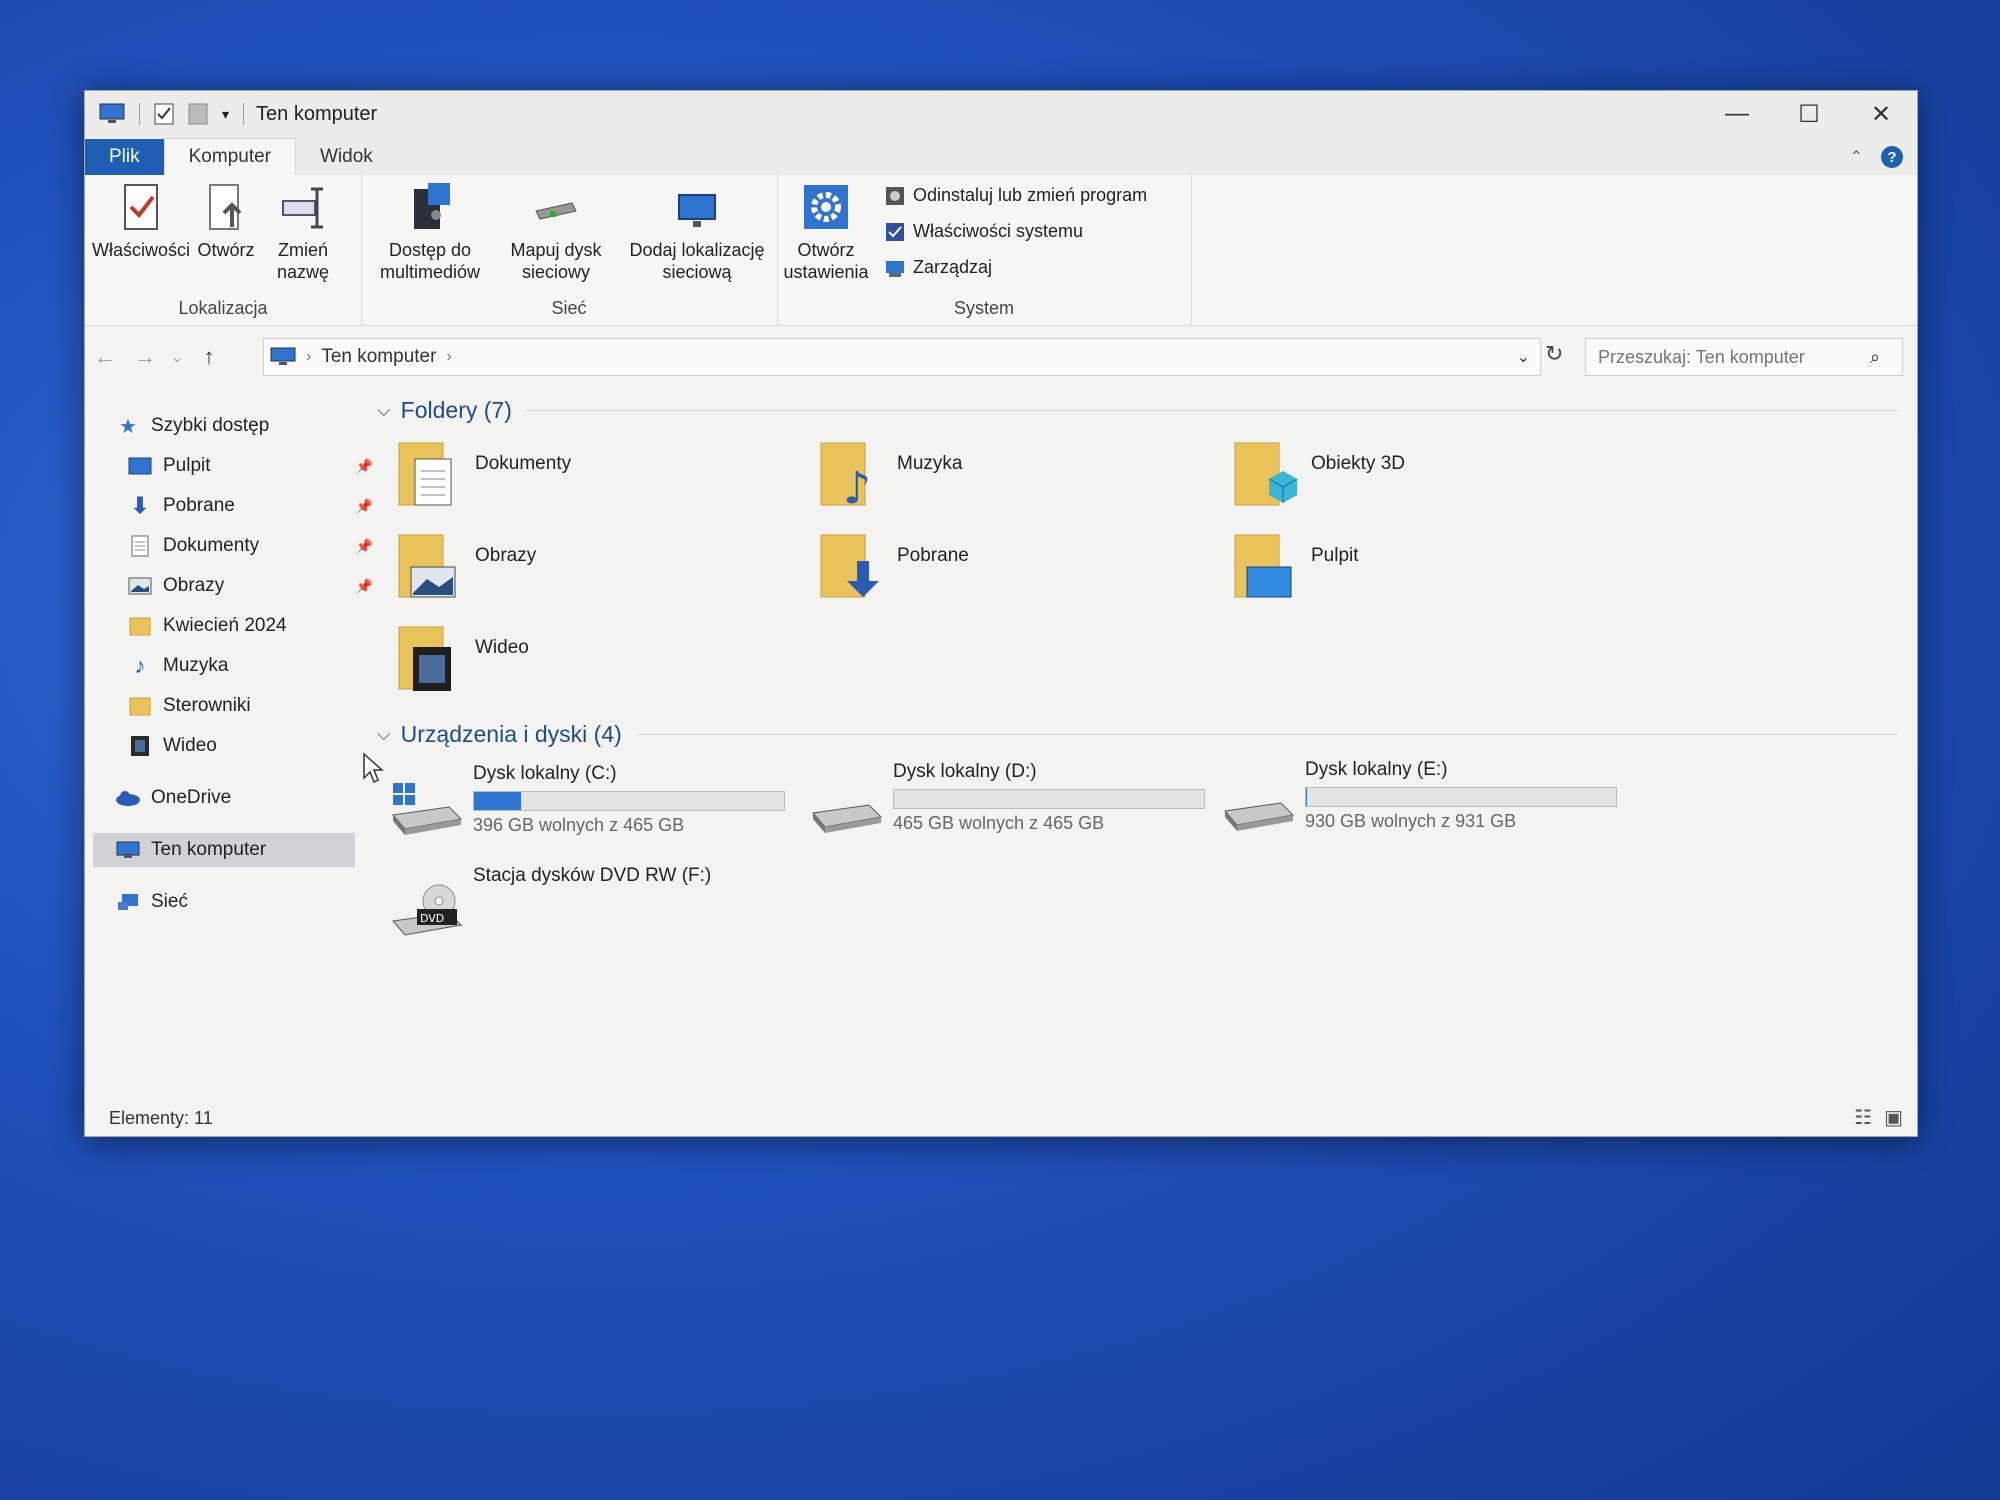 The width and height of the screenshot is (2000, 1500). I want to click on recent-locations-icon: ⌄, so click(177, 357).